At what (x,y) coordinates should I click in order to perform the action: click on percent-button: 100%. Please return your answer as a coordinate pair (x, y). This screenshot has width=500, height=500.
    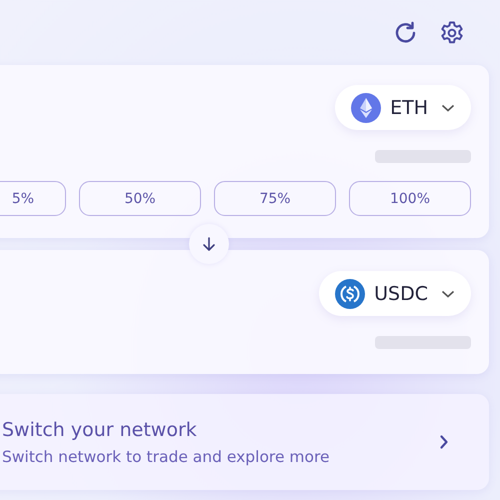
    Looking at the image, I should click on (410, 198).